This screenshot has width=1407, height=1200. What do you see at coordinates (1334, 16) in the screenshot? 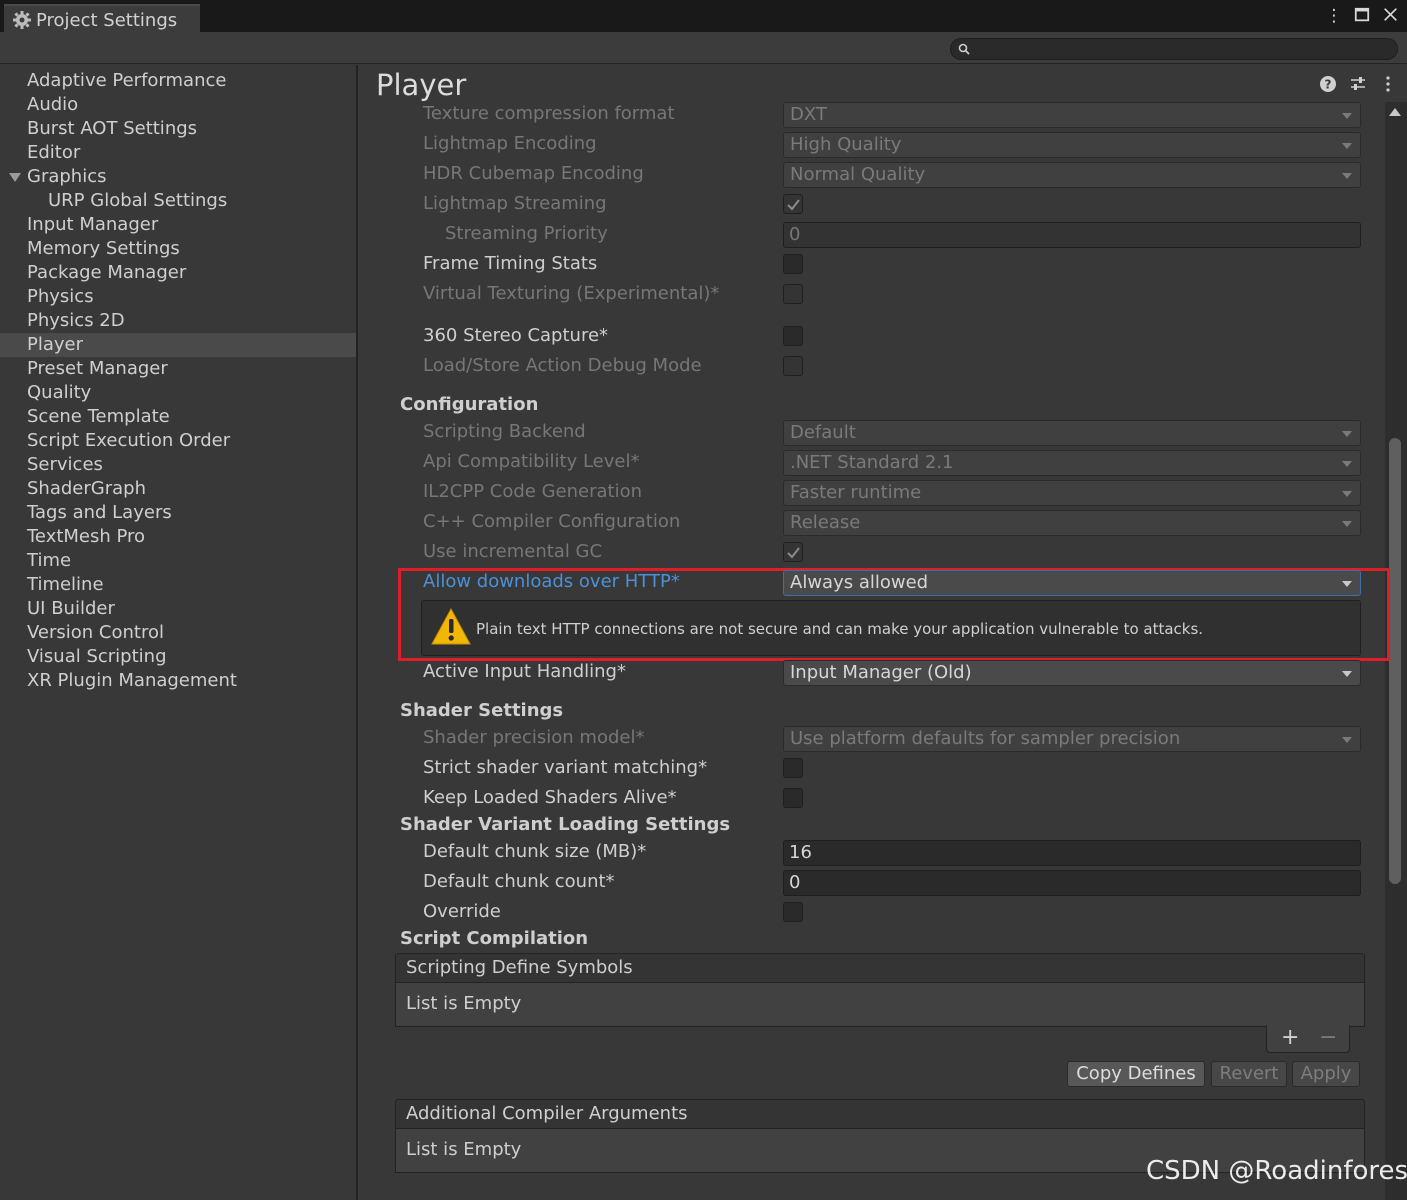
I see `kebab-menu-icon: ⋮` at bounding box center [1334, 16].